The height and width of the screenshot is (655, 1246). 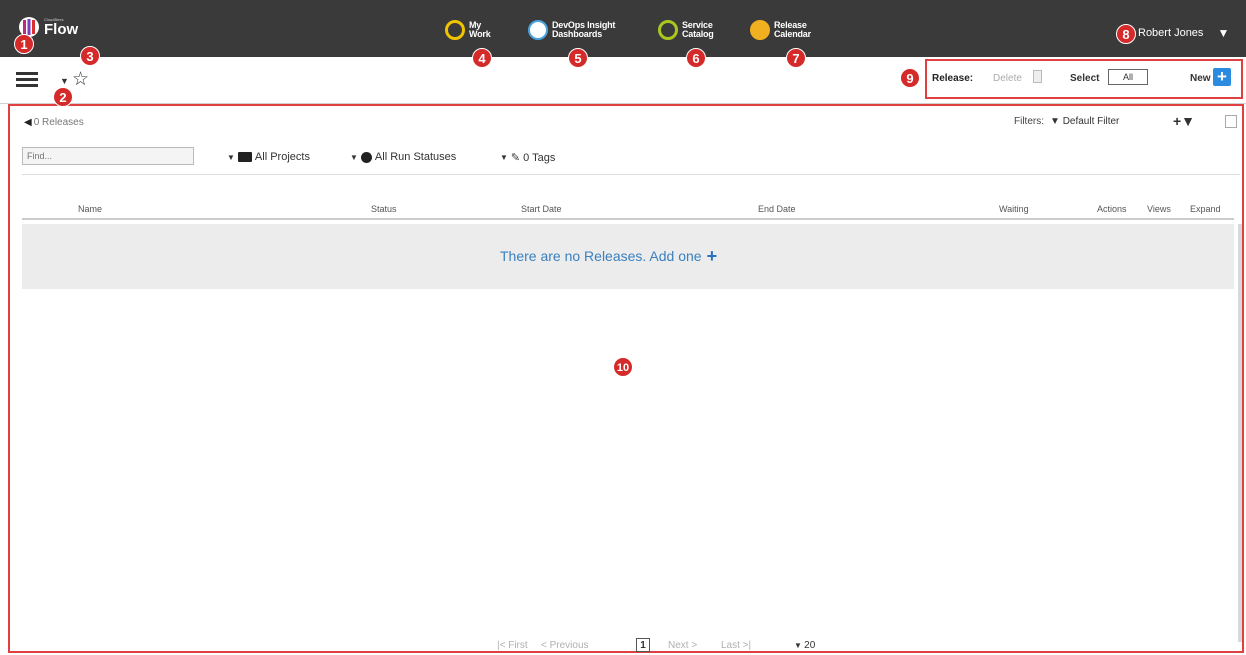 I want to click on statuses-caret-icon: ▼, so click(x=354, y=157).